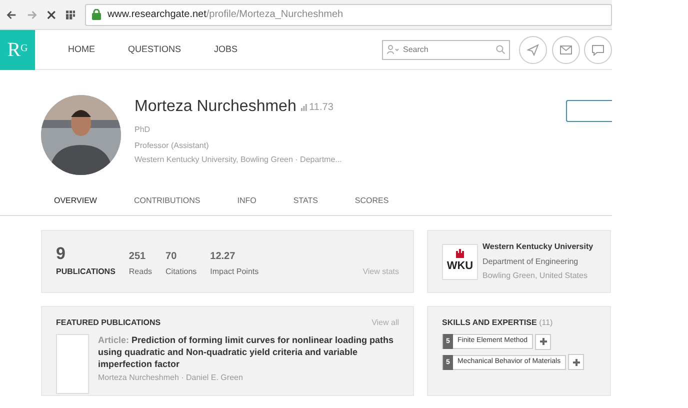  What do you see at coordinates (538, 247) in the screenshot?
I see `institution-name: Western Kentucky University` at bounding box center [538, 247].